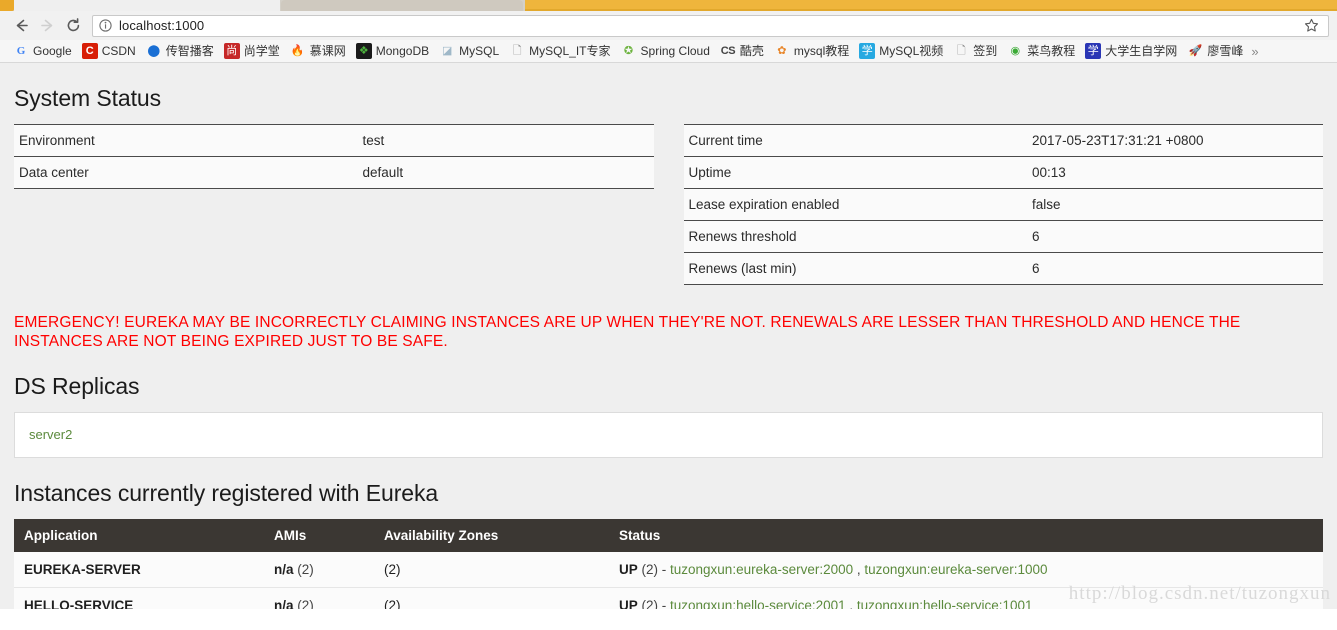  What do you see at coordinates (231, 51) in the screenshot?
I see `shangxuetang-icon: 尚` at bounding box center [231, 51].